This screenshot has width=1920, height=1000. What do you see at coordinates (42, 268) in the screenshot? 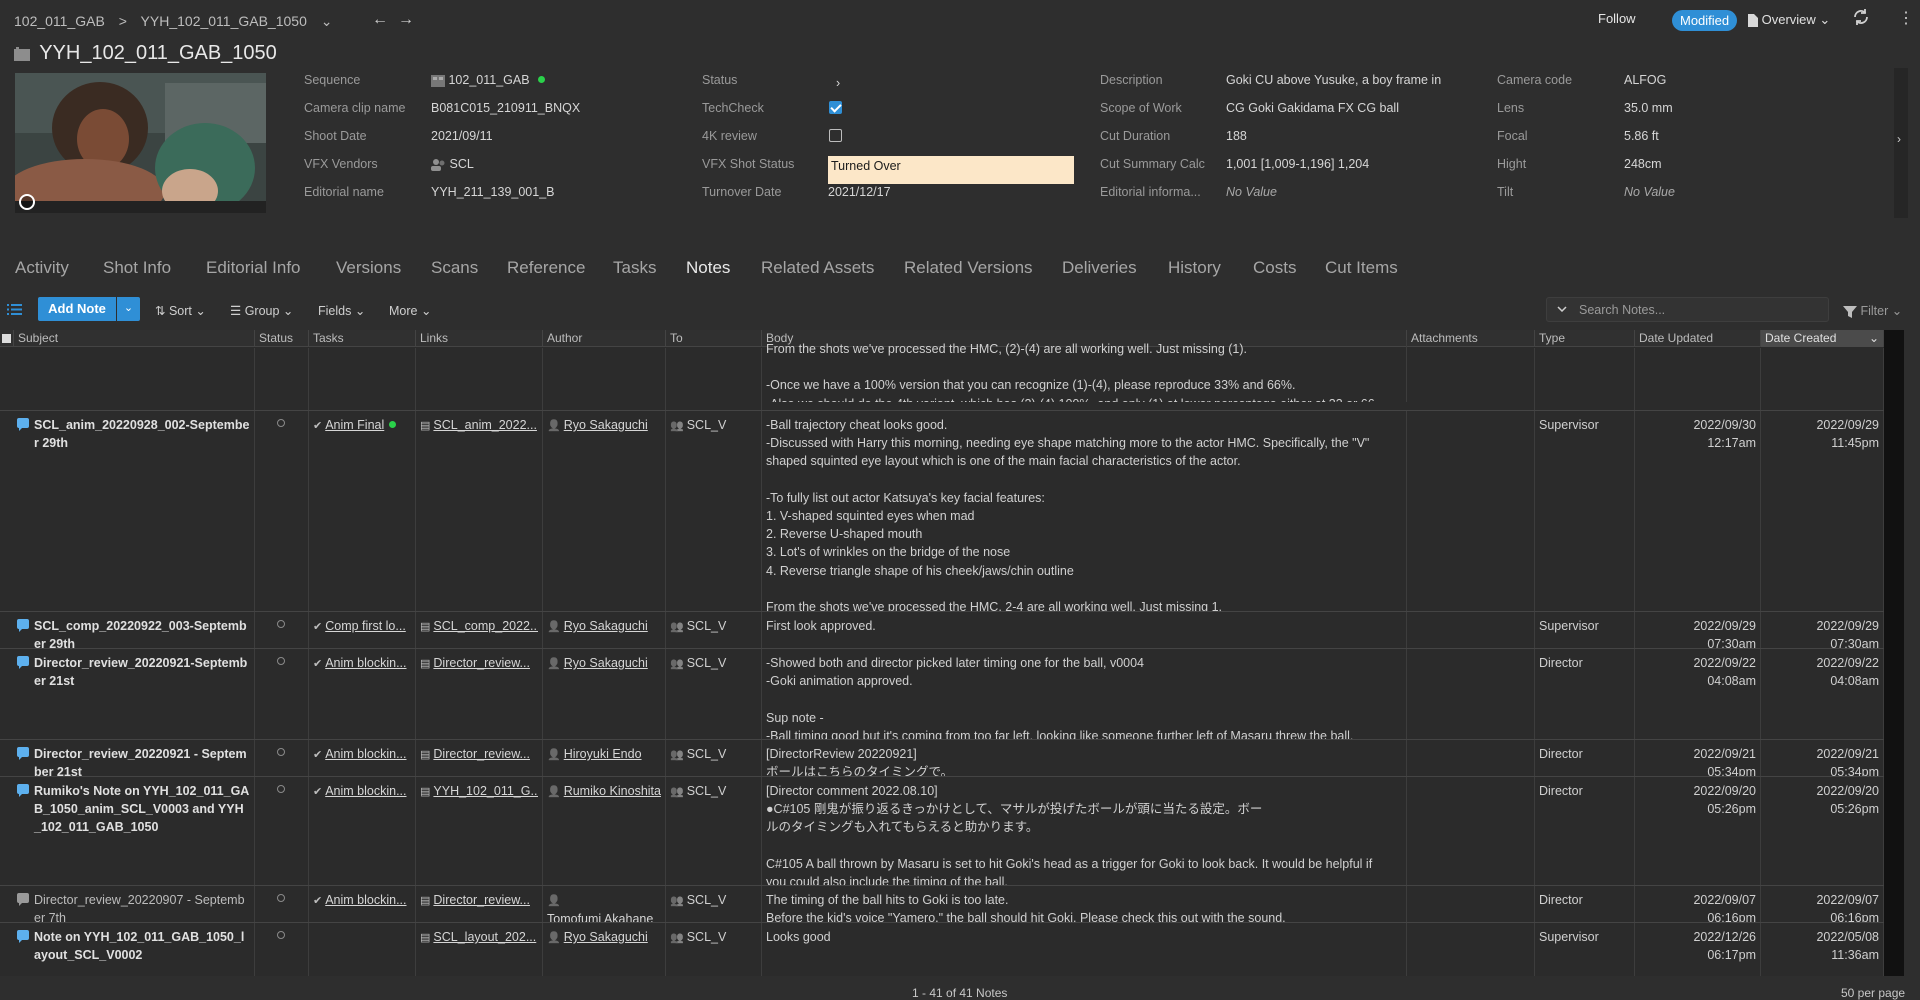
I see `tab-activity: Activity` at bounding box center [42, 268].